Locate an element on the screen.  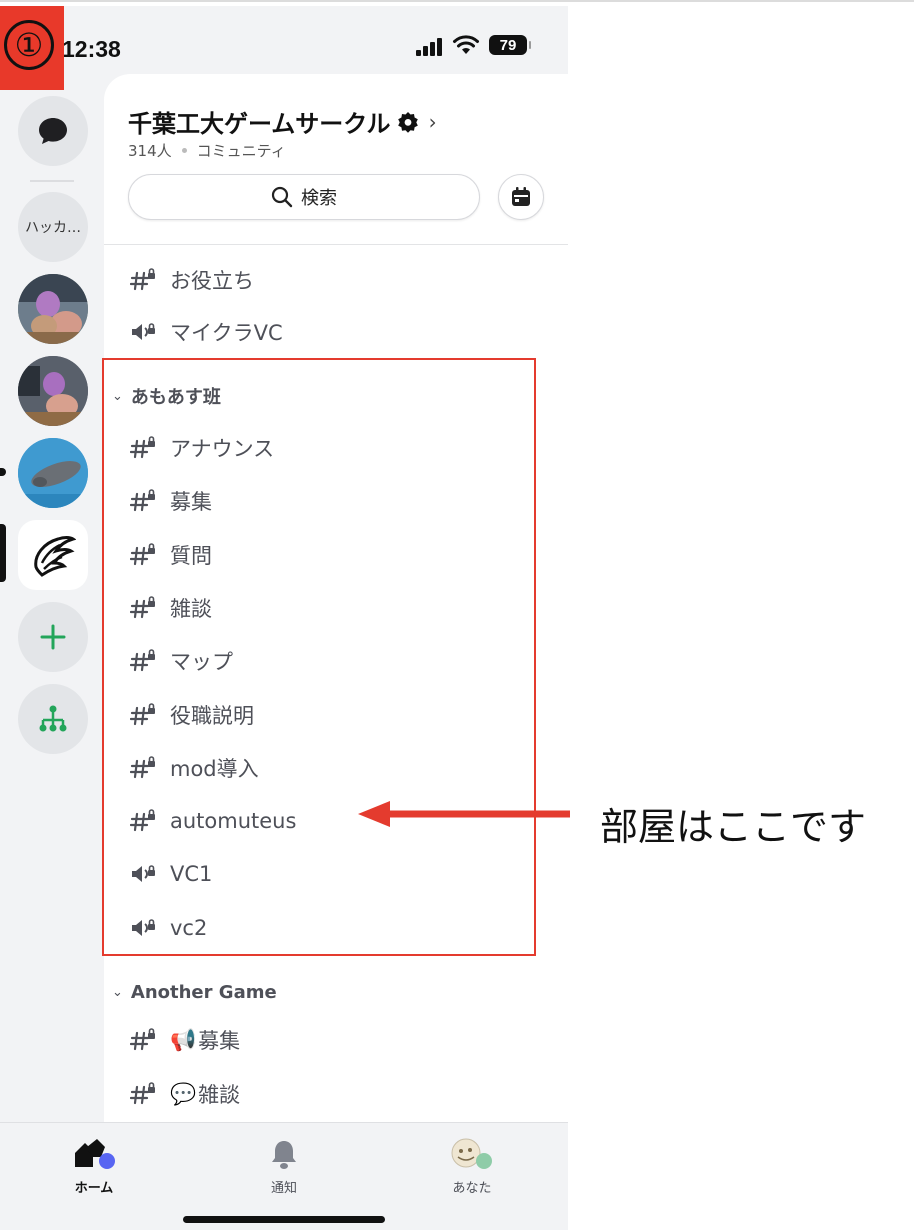
channel-name: マップ is located at coordinates (201, 662).